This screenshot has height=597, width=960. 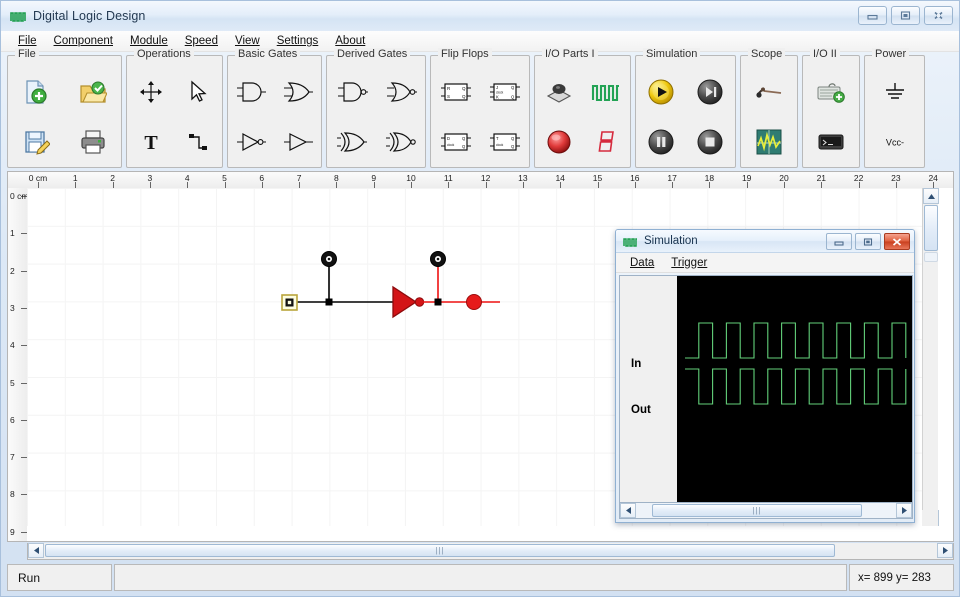 I want to click on ruler-label: 14, so click(x=560, y=178).